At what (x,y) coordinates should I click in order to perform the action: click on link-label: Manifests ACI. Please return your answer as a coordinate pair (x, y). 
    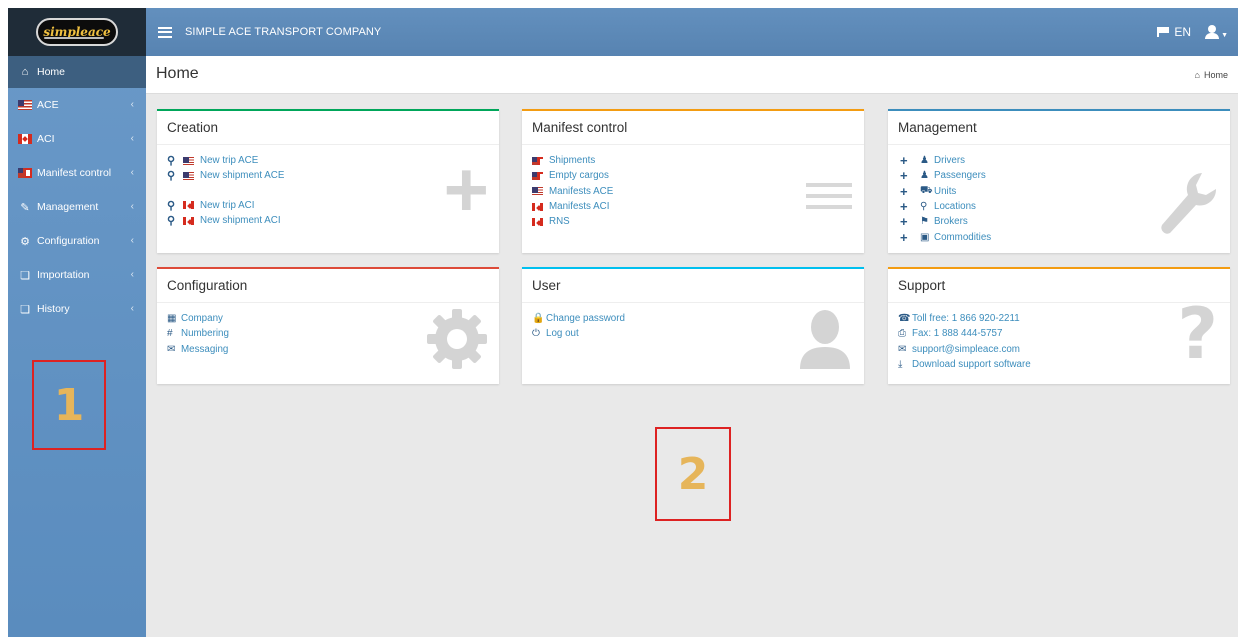
    Looking at the image, I should click on (579, 207).